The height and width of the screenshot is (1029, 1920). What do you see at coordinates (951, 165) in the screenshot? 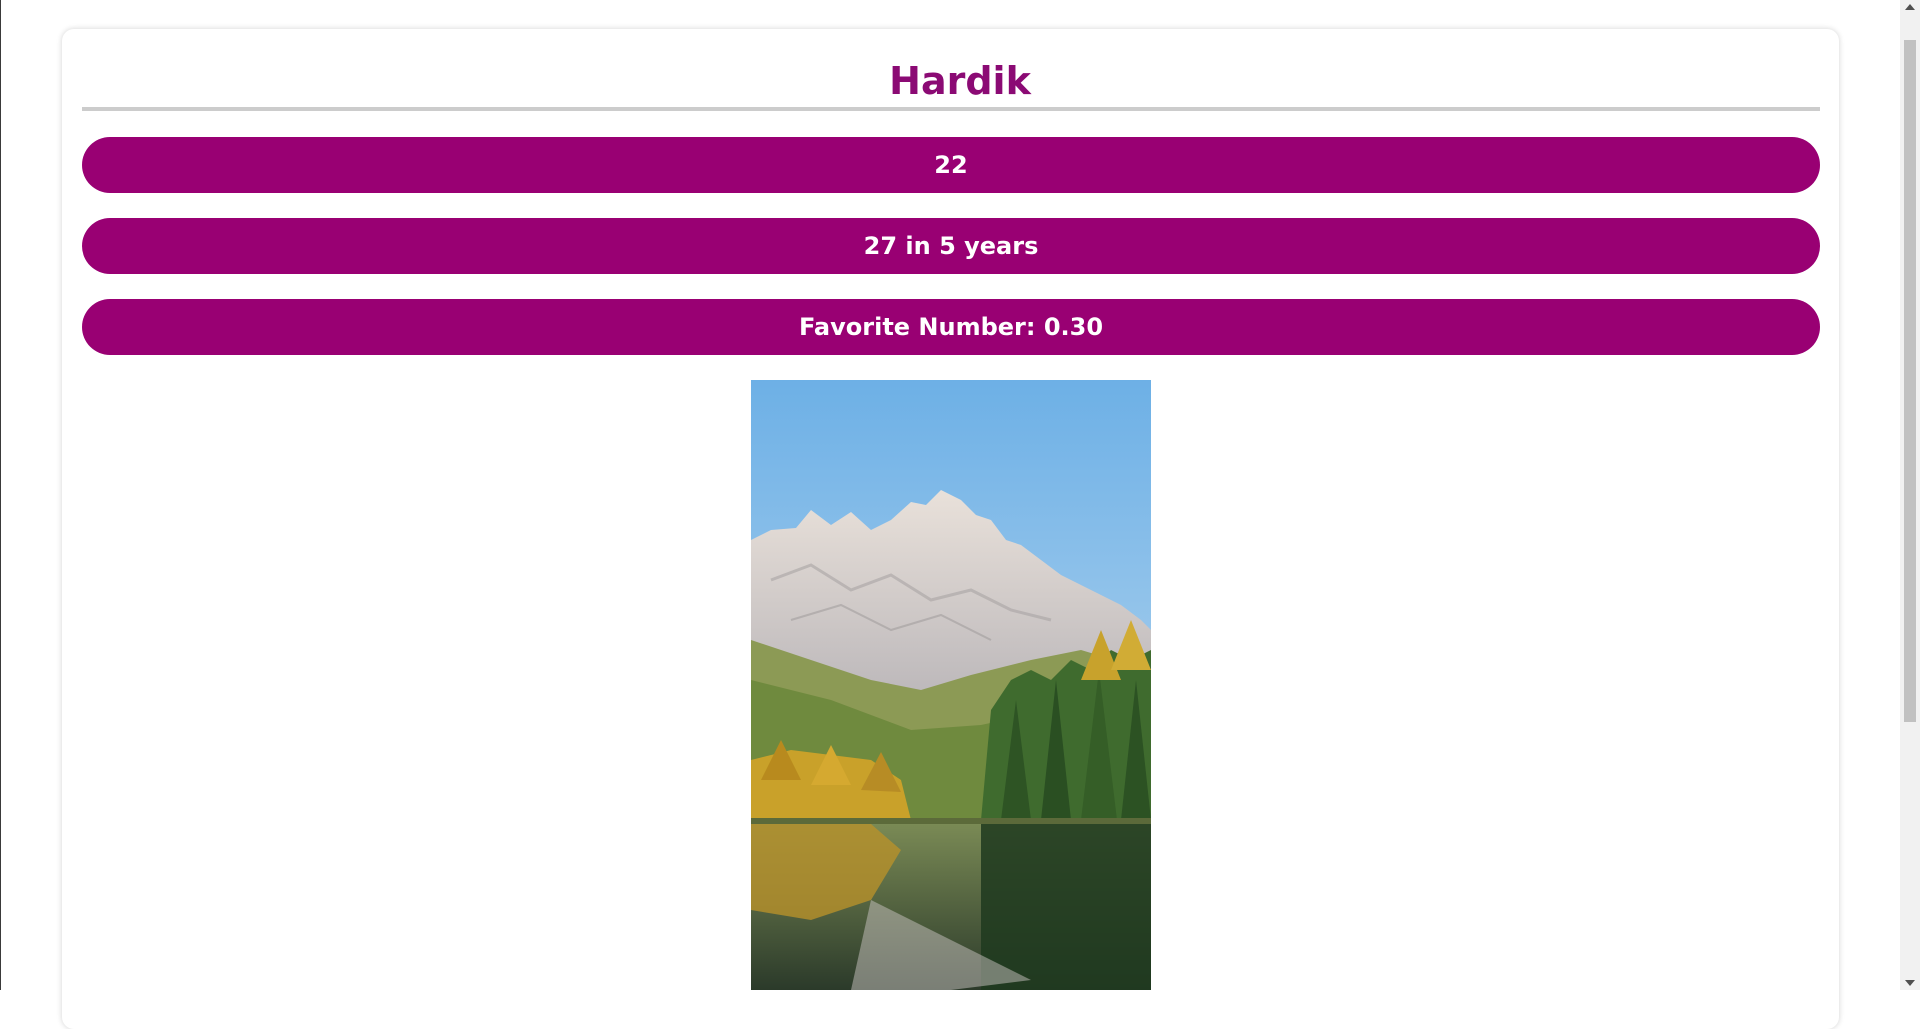
I see `age-badge: 22` at bounding box center [951, 165].